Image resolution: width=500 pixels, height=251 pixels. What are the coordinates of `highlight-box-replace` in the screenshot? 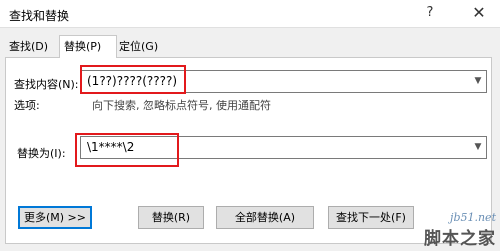 It's located at (127, 150).